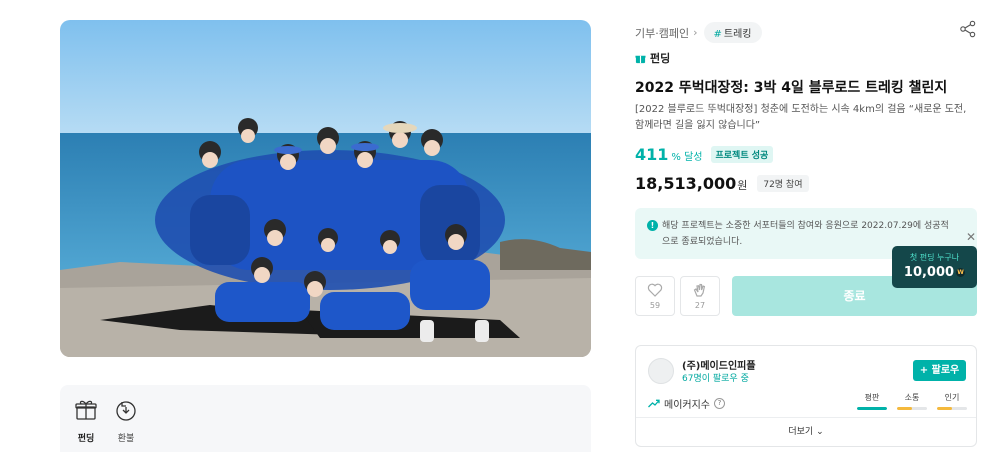 Image resolution: width=1000 pixels, height=452 pixels. I want to click on metric-communication: 소통, so click(912, 401).